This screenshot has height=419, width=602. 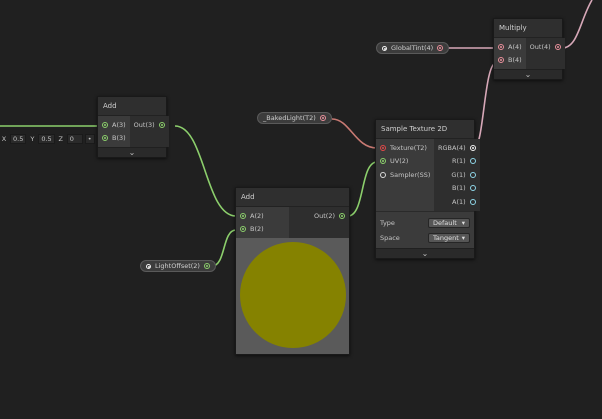 I want to click on space-dropdown: Tangent ▾, so click(x=449, y=238).